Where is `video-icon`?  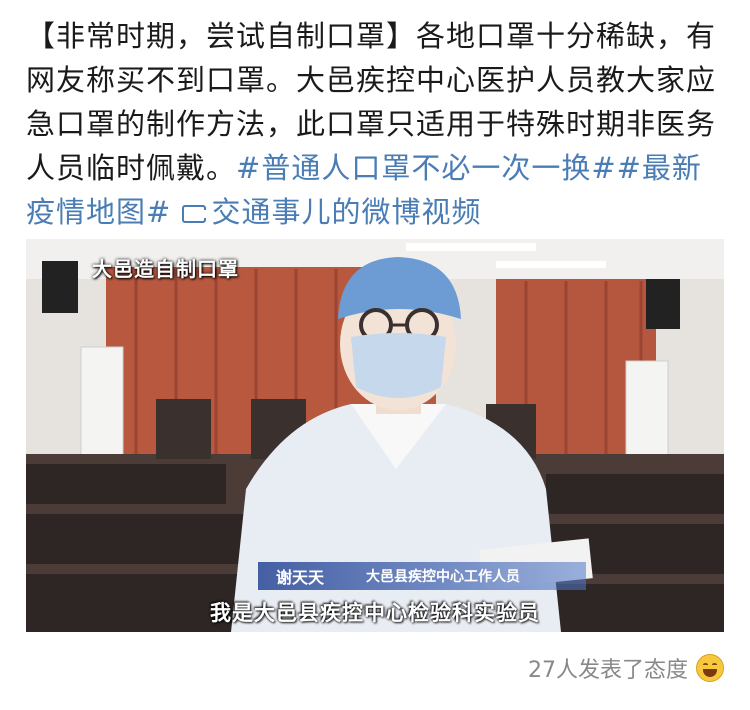
video-icon is located at coordinates (193, 214).